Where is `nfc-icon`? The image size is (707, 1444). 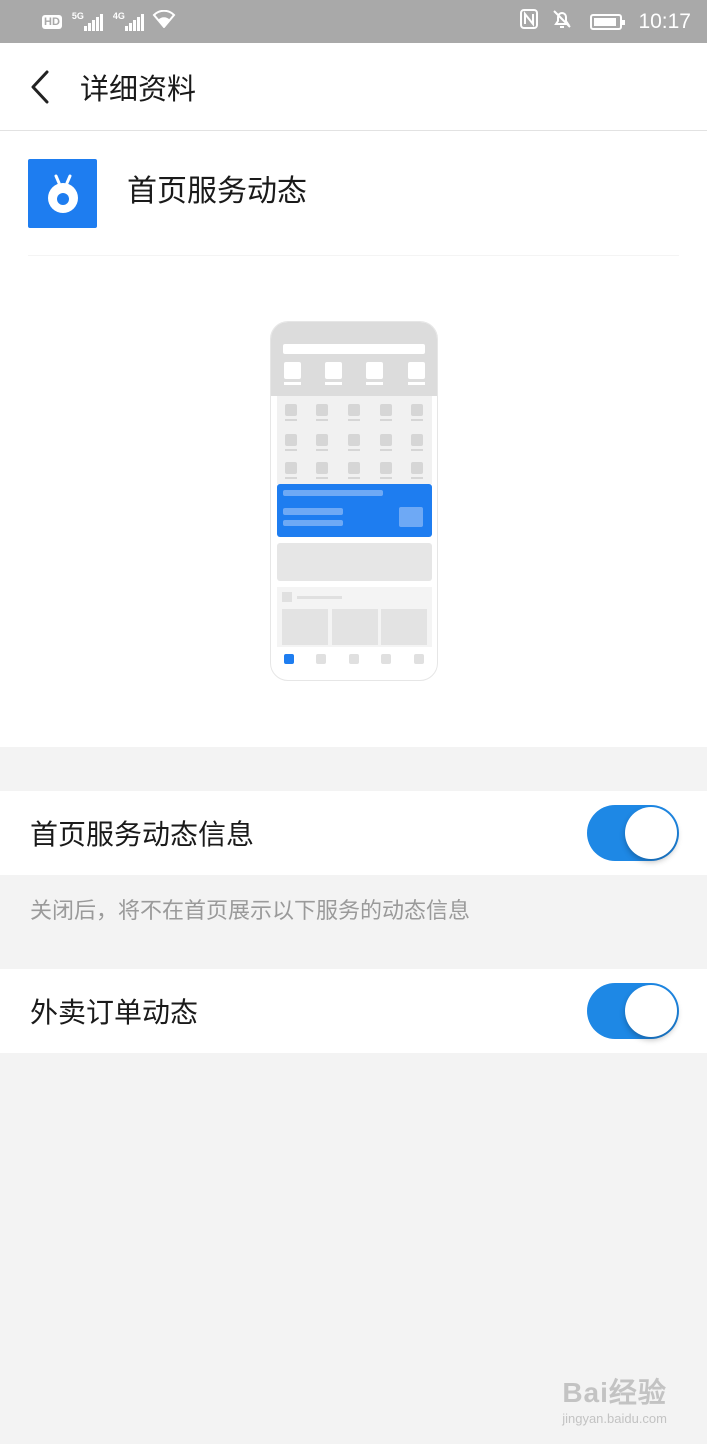 nfc-icon is located at coordinates (529, 21).